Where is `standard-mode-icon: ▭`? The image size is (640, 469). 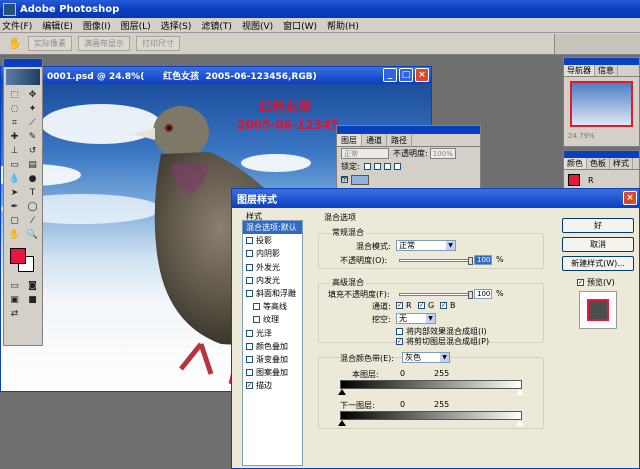
standard-mode-icon: ▭ is located at coordinates (14, 285).